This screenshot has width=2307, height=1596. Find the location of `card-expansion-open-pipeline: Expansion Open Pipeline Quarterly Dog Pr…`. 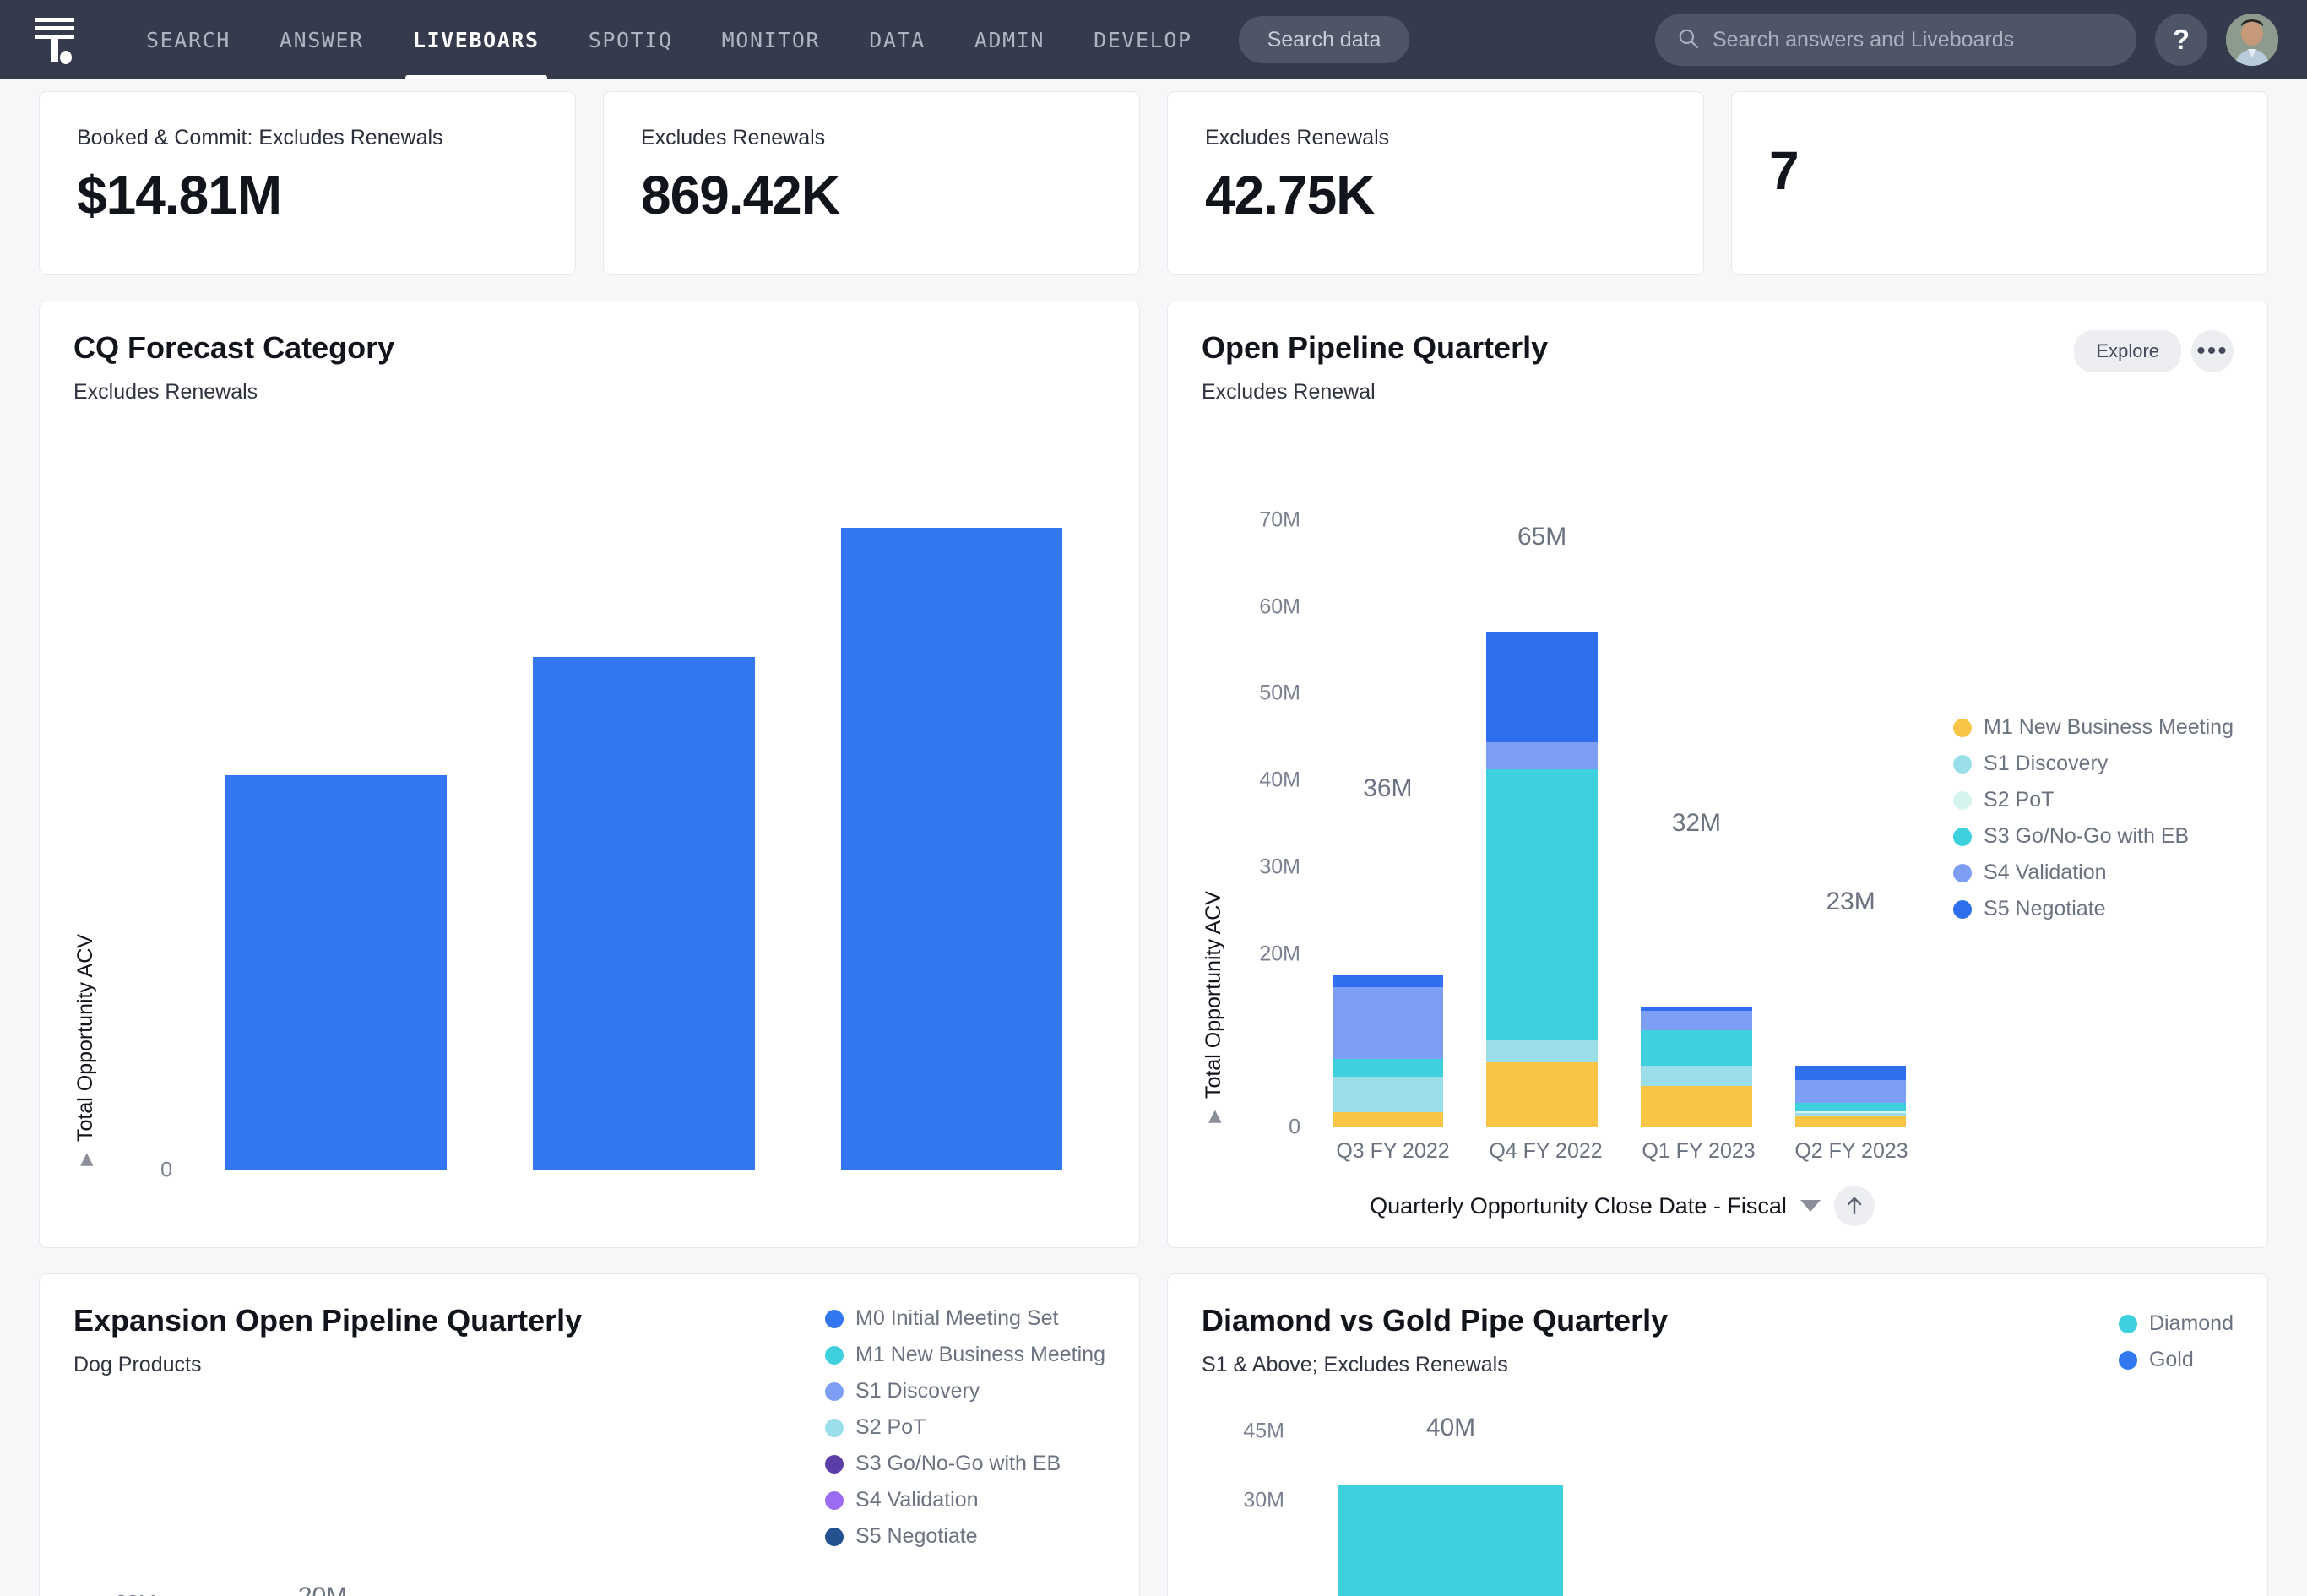

card-expansion-open-pipeline: Expansion Open Pipeline Quarterly Dog Pr… is located at coordinates (589, 1434).